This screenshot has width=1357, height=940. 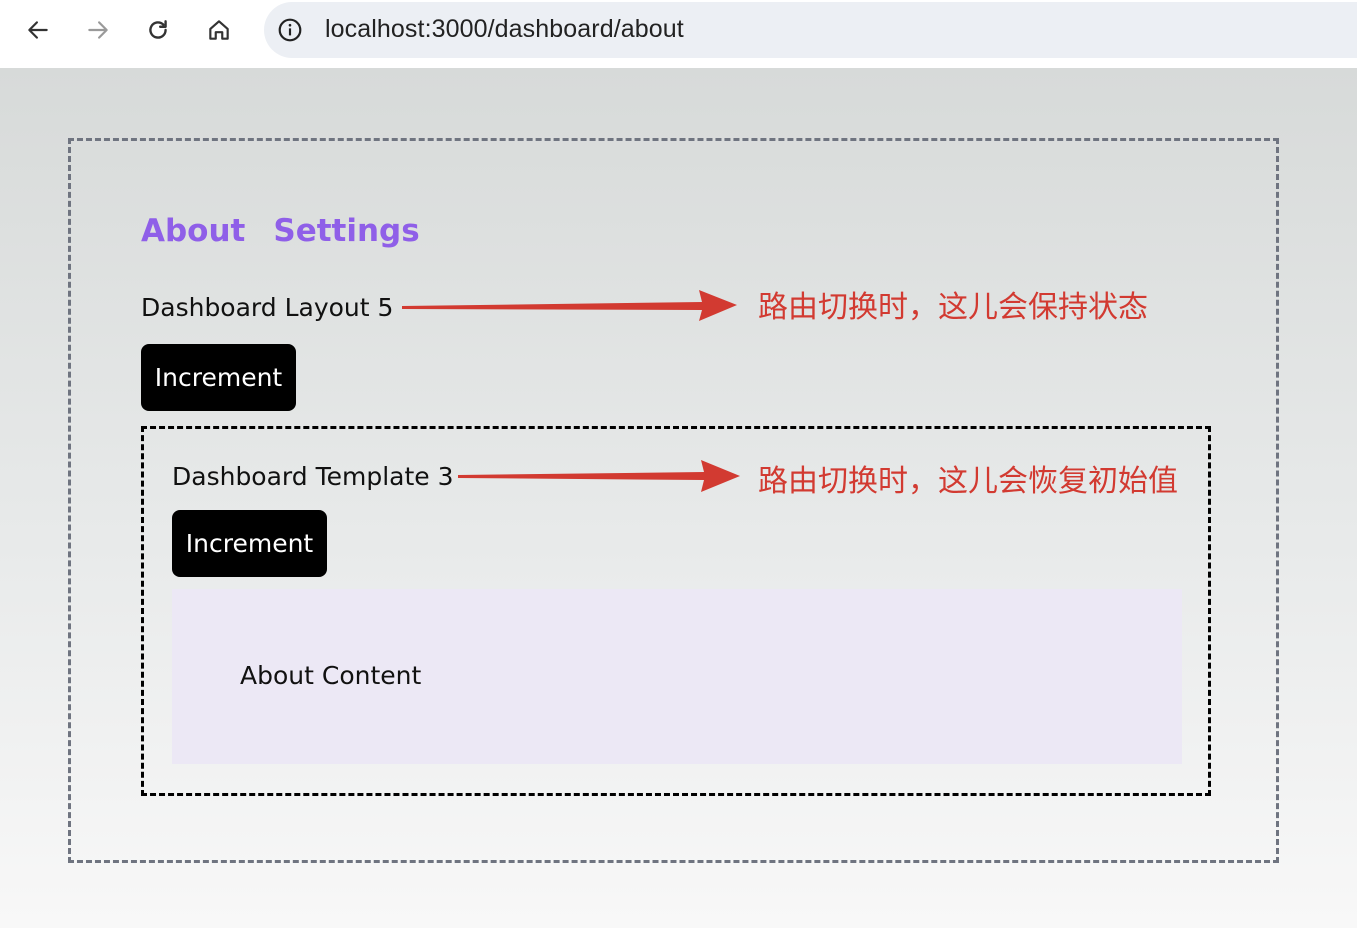 I want to click on arrow-left-icon, so click(x=38, y=30).